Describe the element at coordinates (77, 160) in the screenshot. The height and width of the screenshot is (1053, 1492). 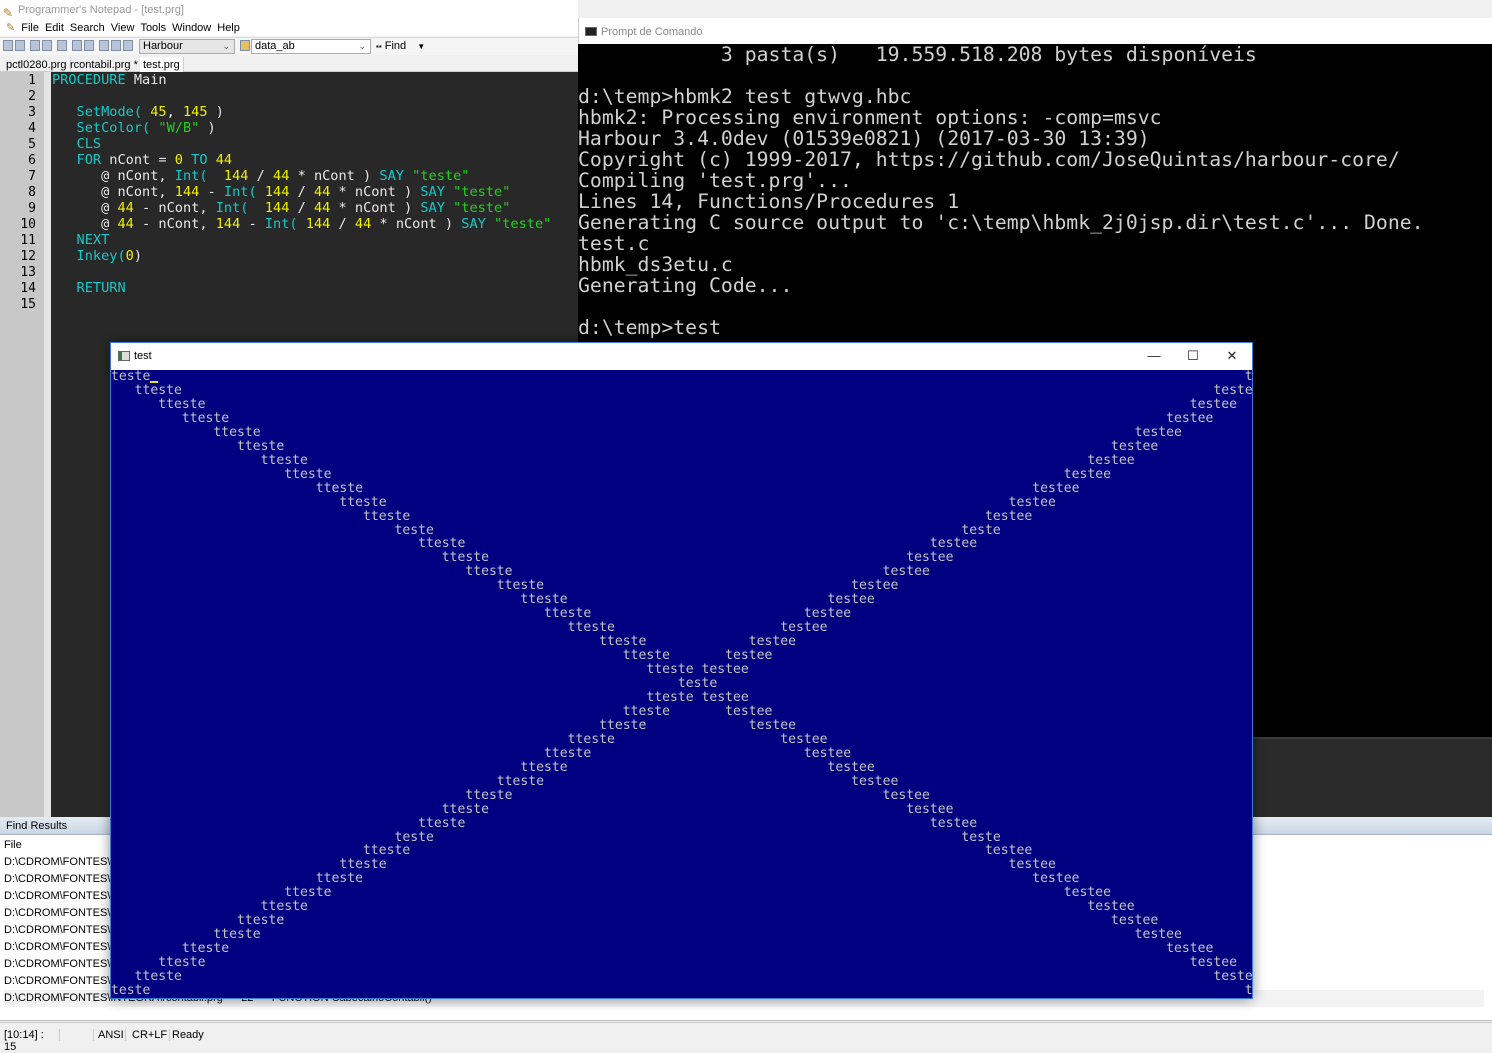
I see `code-token: FOR` at that location.